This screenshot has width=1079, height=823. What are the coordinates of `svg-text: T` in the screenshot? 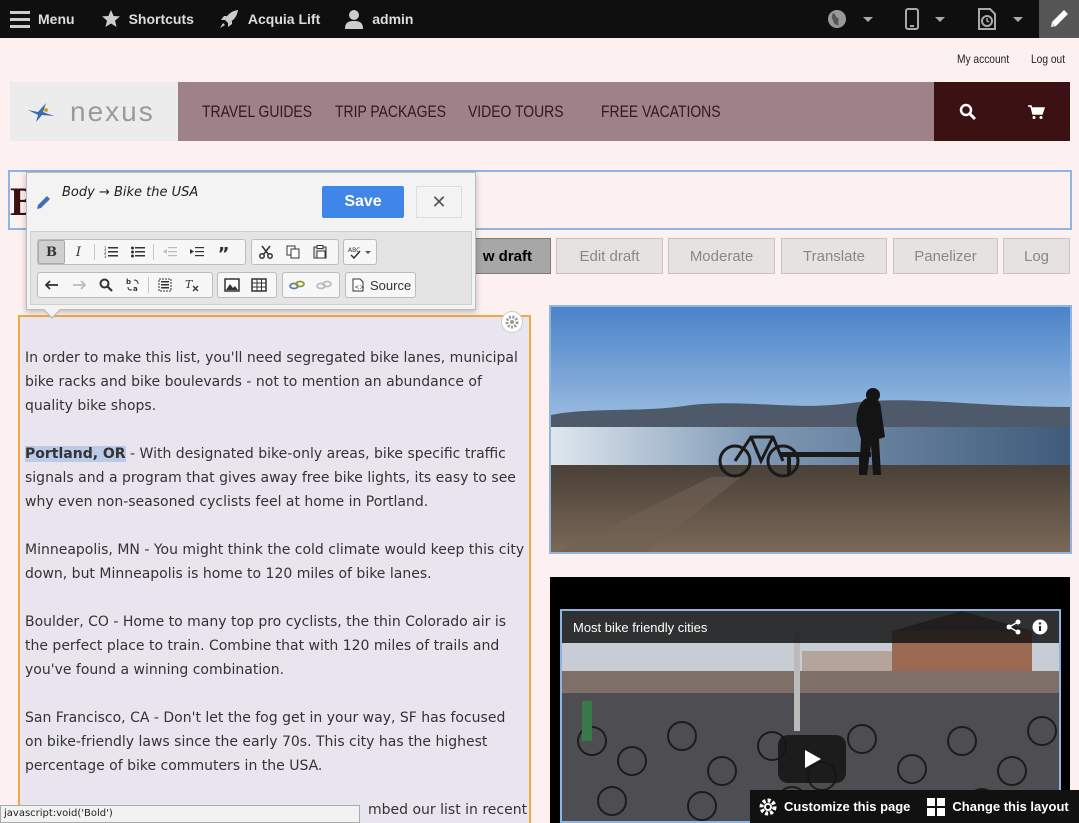 It's located at (189, 284).